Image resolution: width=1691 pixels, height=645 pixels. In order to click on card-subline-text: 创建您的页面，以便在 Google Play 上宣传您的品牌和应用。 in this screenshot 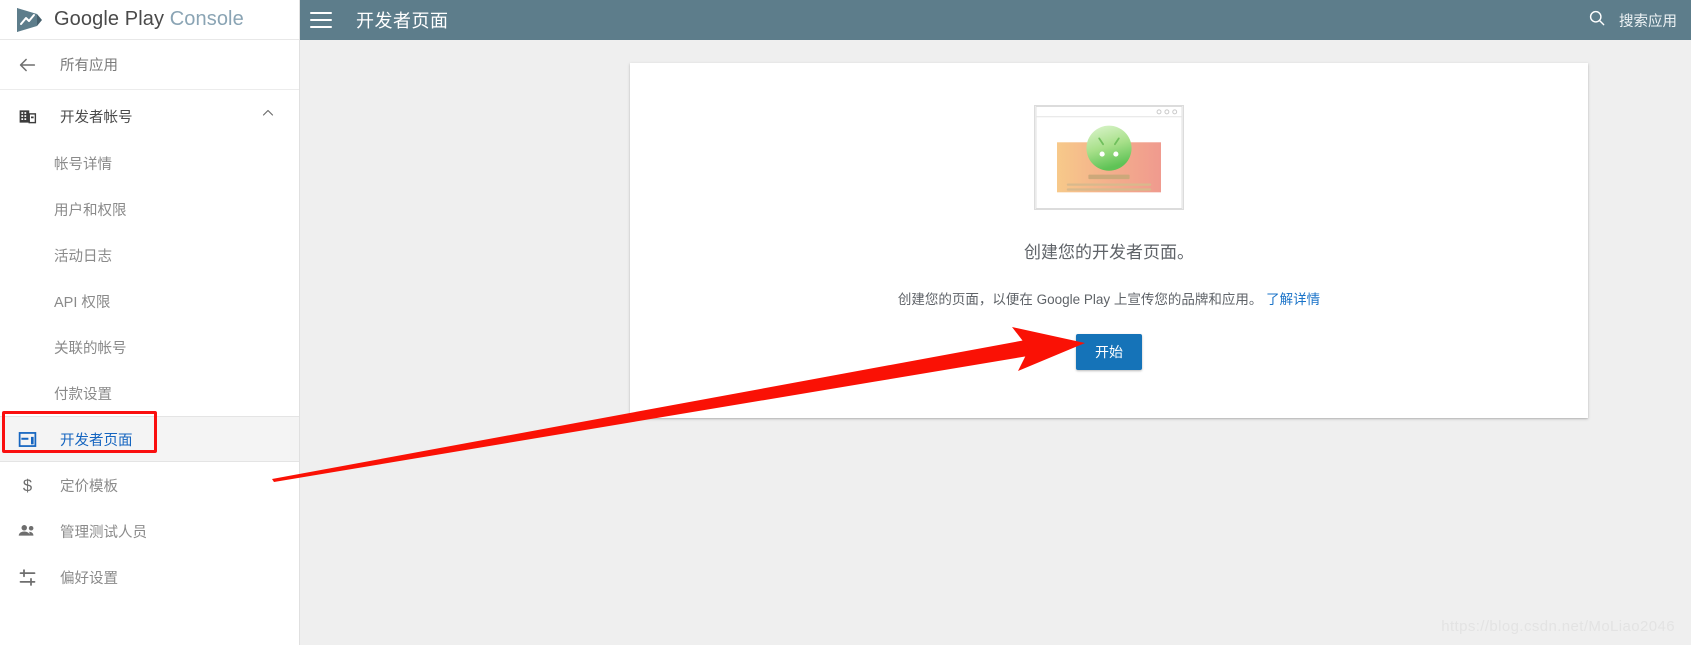, I will do `click(1080, 299)`.